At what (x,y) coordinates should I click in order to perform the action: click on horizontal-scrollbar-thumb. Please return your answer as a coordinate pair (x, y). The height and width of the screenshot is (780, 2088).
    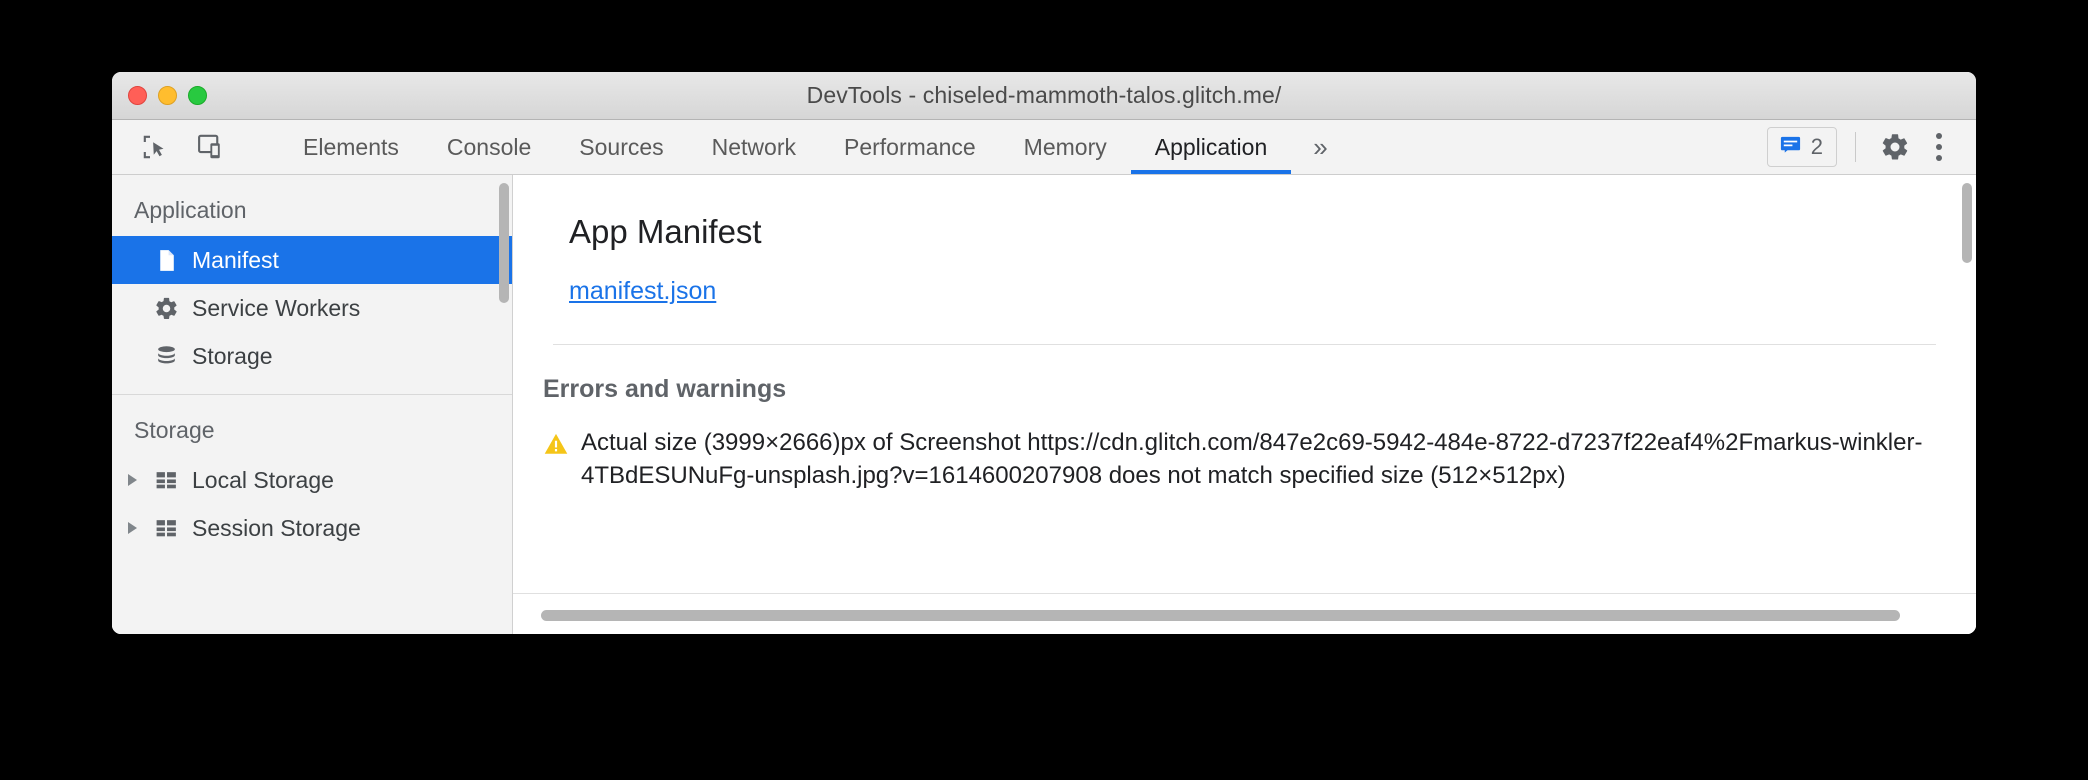
    Looking at the image, I should click on (1220, 615).